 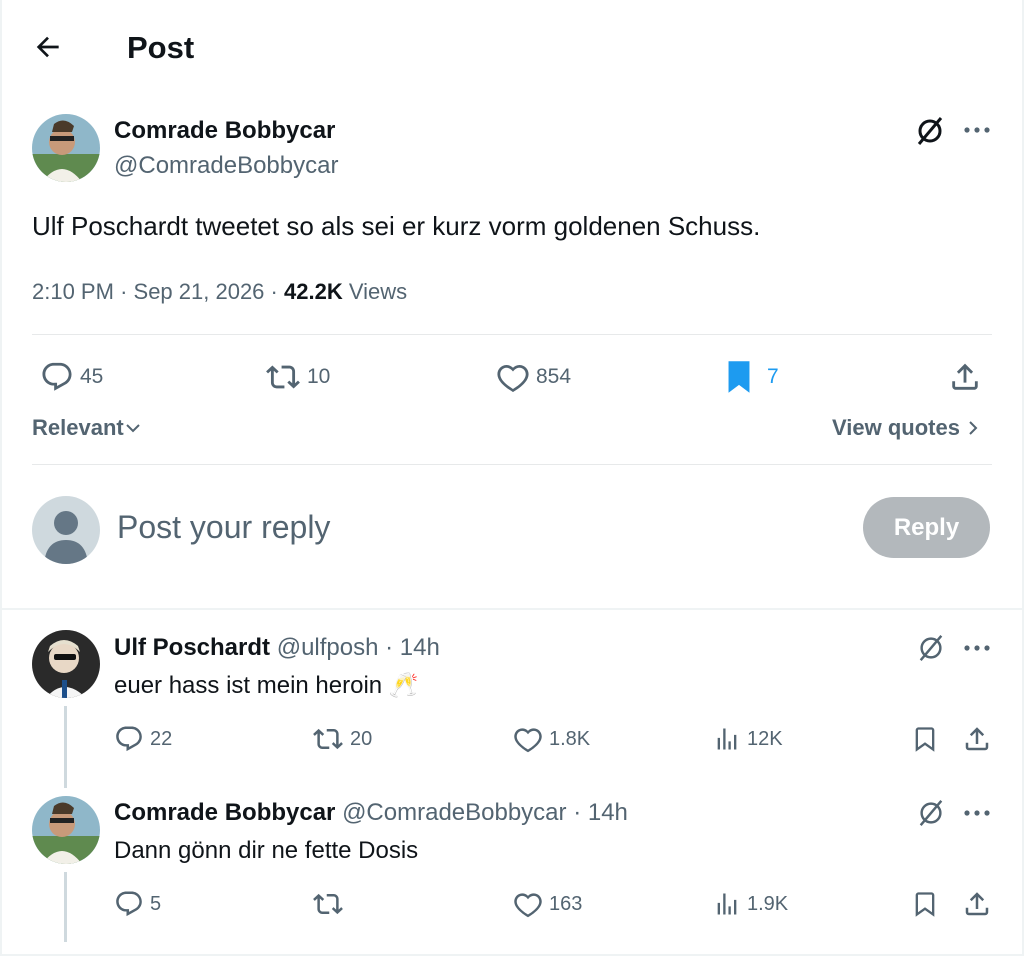 What do you see at coordinates (266, 685) in the screenshot?
I see `reply-text: euer hass ist mein heroin 🥂` at bounding box center [266, 685].